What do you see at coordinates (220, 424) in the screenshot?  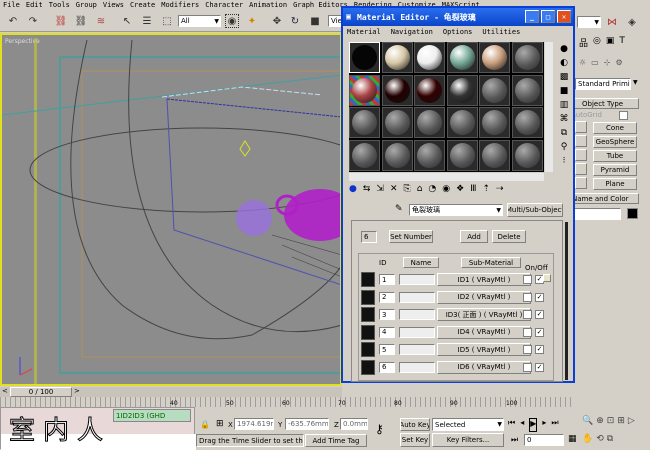 I see `absolute-mode-icon: ⊞` at bounding box center [220, 424].